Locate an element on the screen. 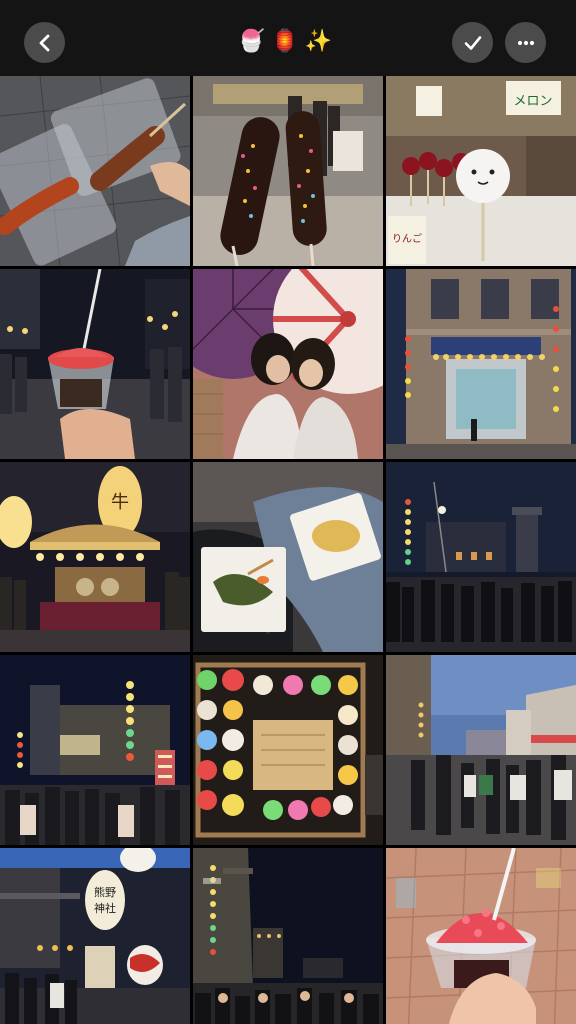  photo-candy-apples: メロン りんご is located at coordinates (481, 171).